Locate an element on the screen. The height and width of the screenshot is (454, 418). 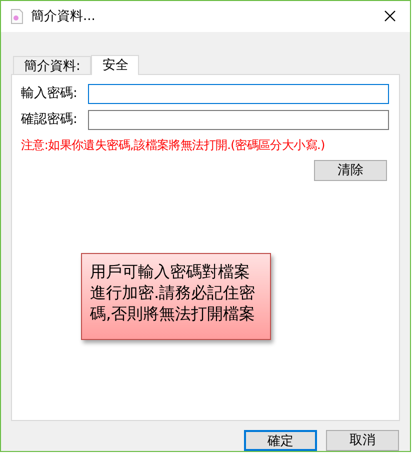
close-icon is located at coordinates (390, 16).